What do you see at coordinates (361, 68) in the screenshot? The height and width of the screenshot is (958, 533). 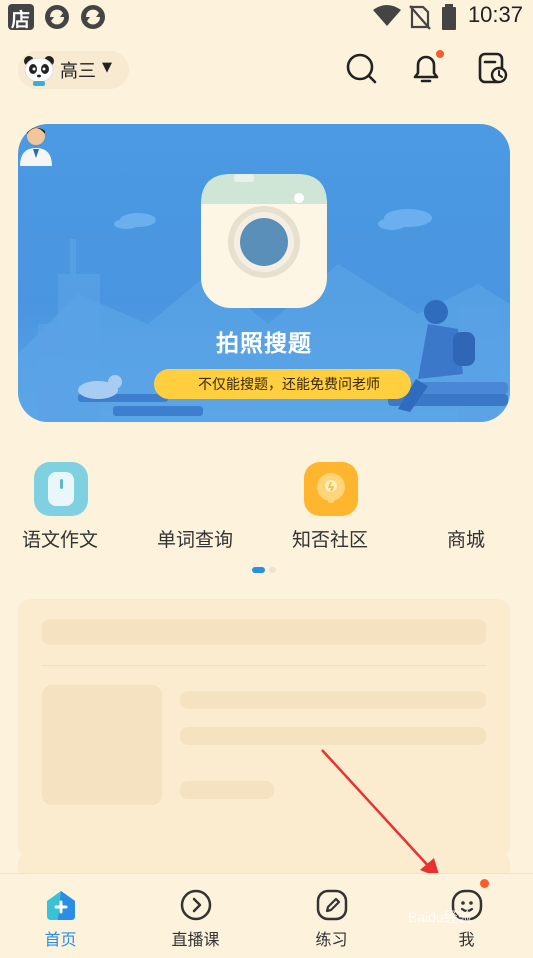 I see `search-icon` at bounding box center [361, 68].